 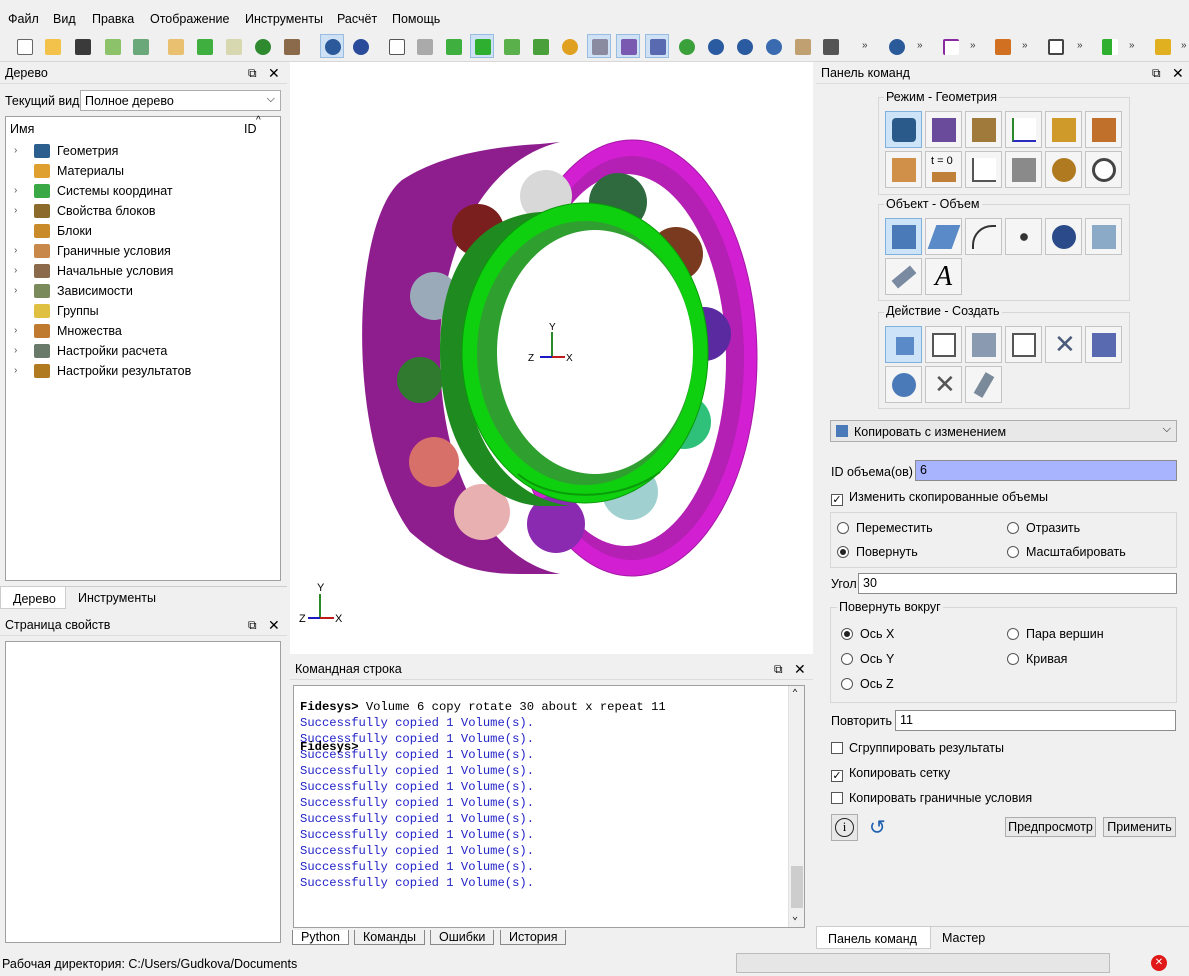 I want to click on modify-copied-checkbox: ✓ Изменить скопированные объемы, so click(x=939, y=498).